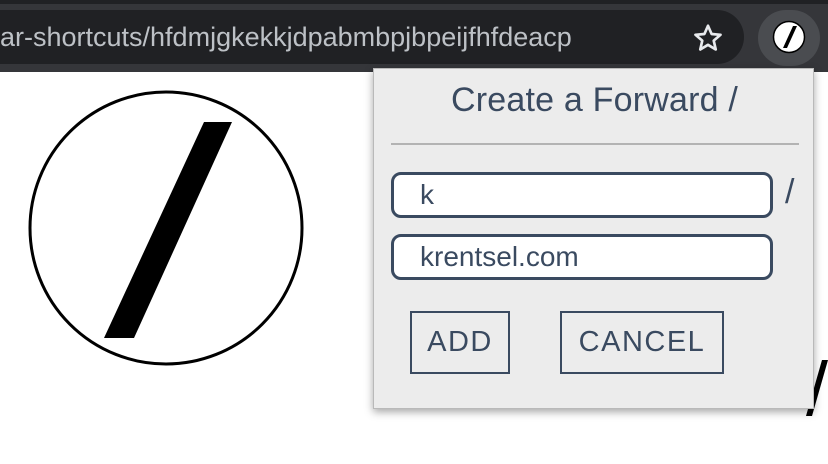  What do you see at coordinates (790, 192) in the screenshot?
I see `shortcut-slash-label: /` at bounding box center [790, 192].